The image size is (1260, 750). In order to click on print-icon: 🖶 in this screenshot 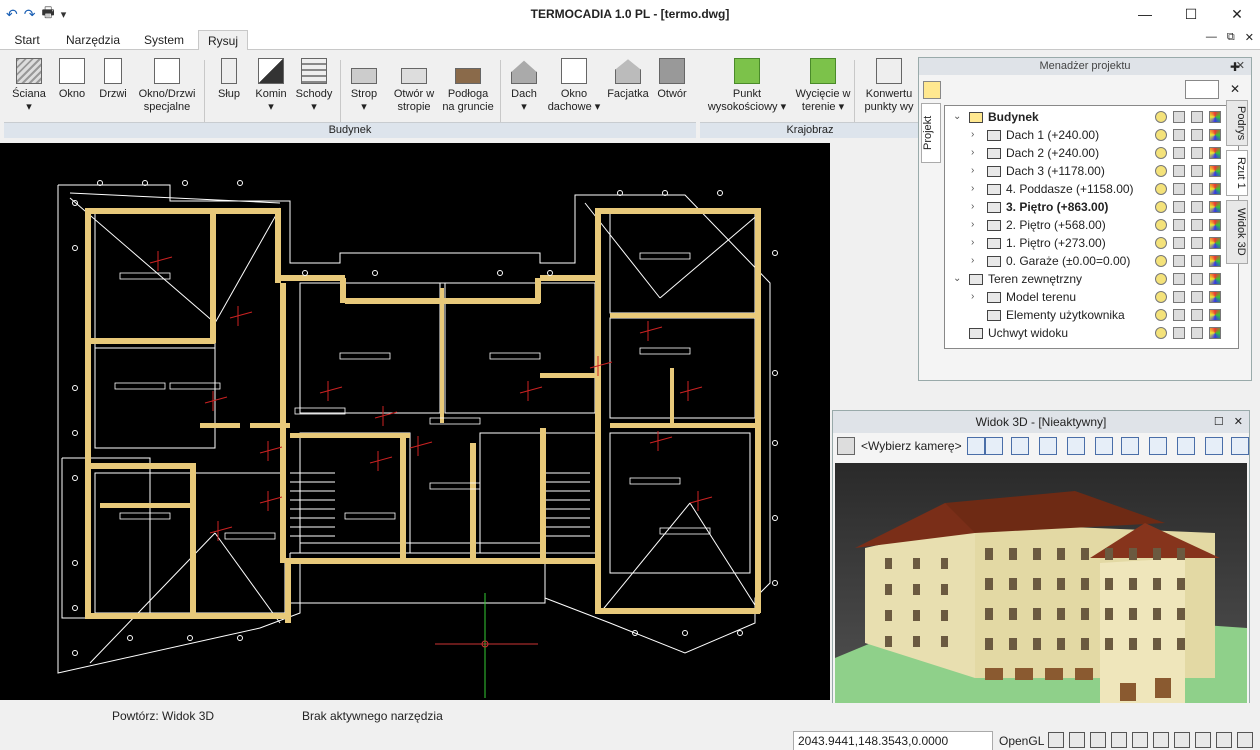, I will do `click(47, 14)`.